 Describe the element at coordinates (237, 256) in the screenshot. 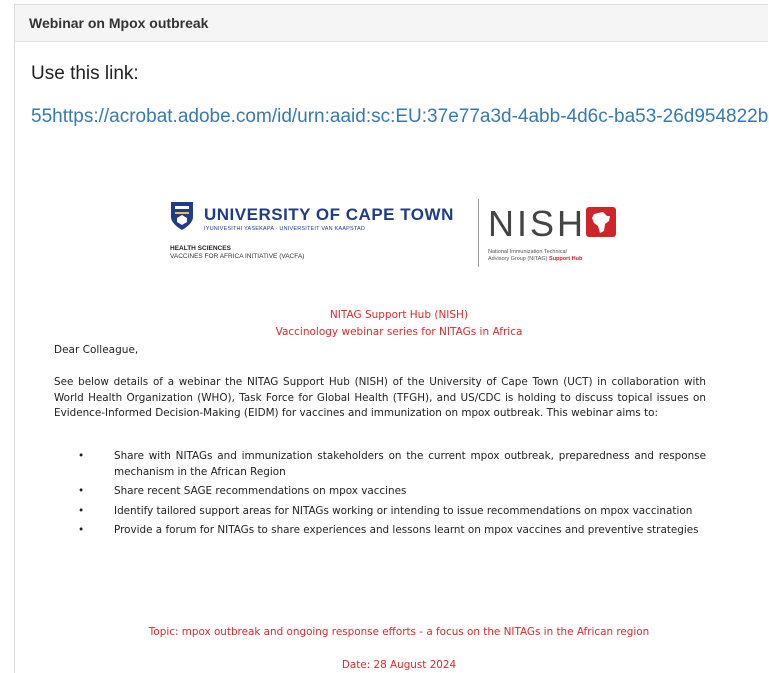

I see `uct-initiative: VACCINES FOR AFRICA INITIATIVE (VACFA)` at that location.